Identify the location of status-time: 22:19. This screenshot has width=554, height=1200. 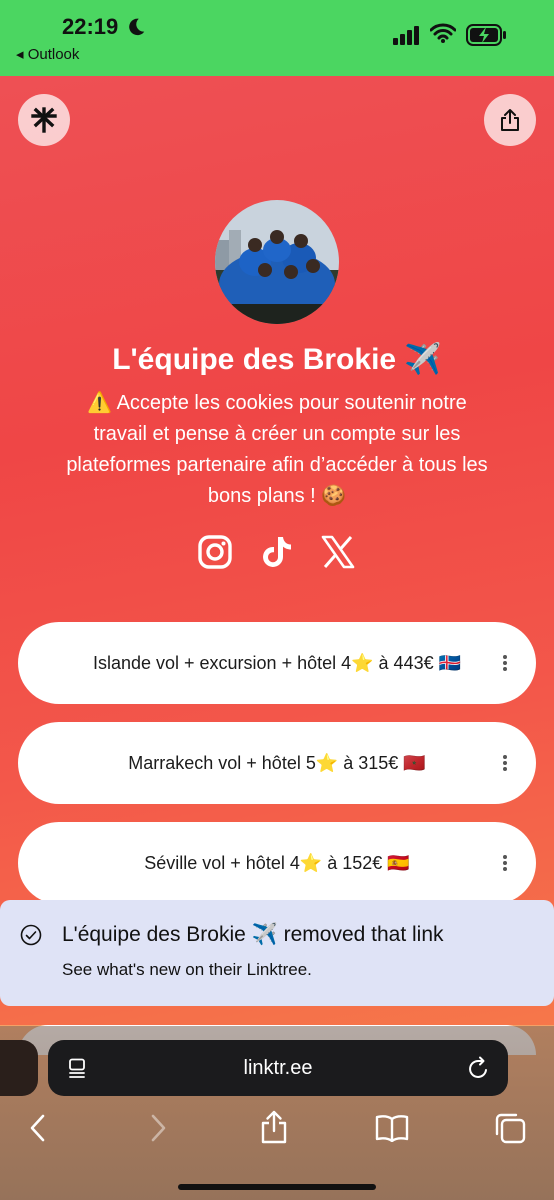
(90, 26).